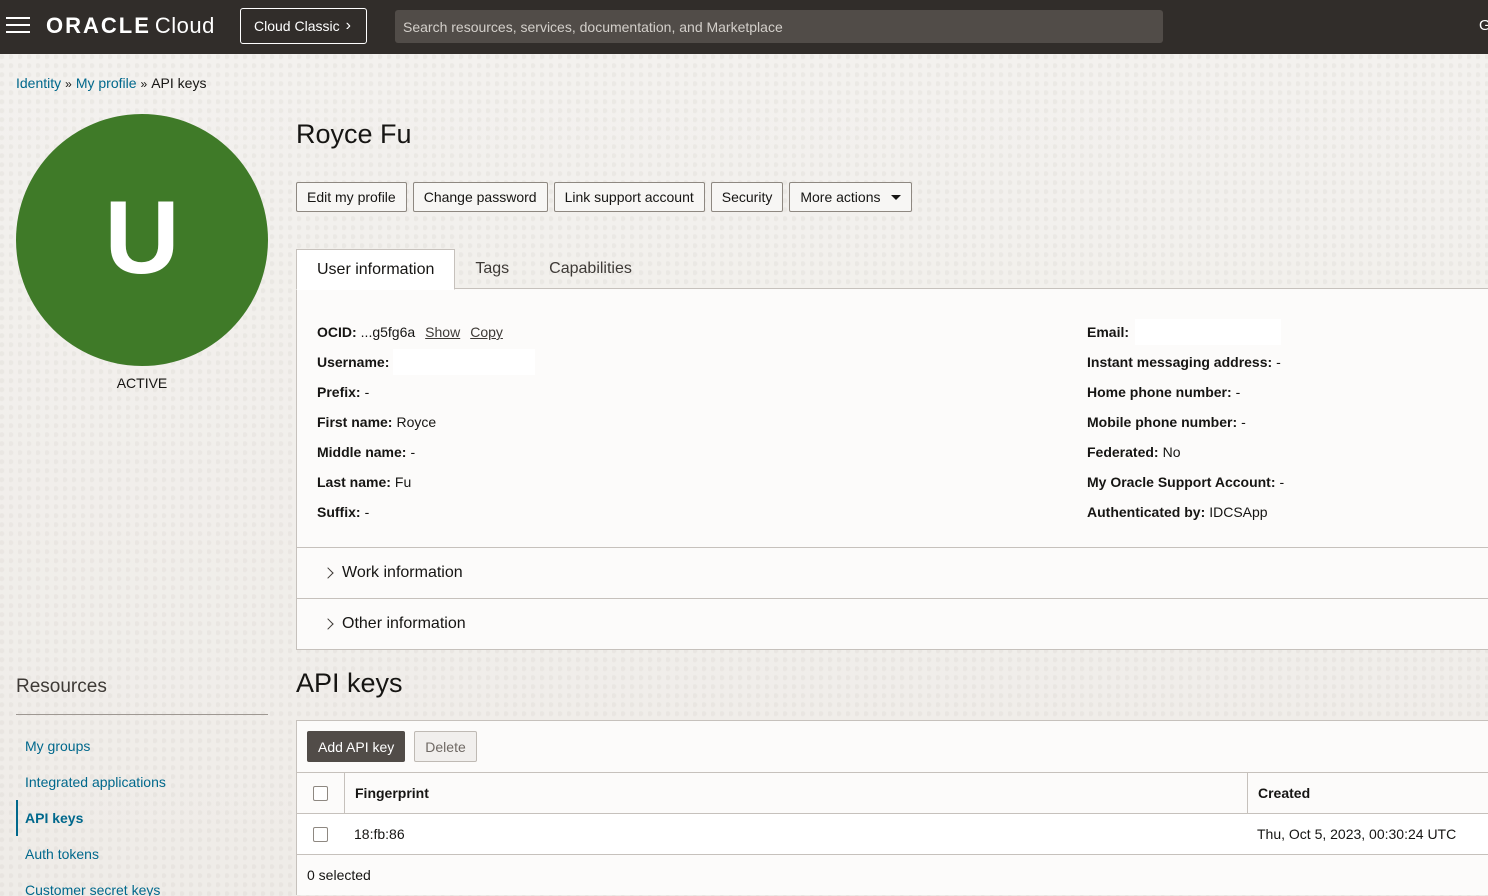  Describe the element at coordinates (355, 422) in the screenshot. I see `first-name-label: First name:` at that location.